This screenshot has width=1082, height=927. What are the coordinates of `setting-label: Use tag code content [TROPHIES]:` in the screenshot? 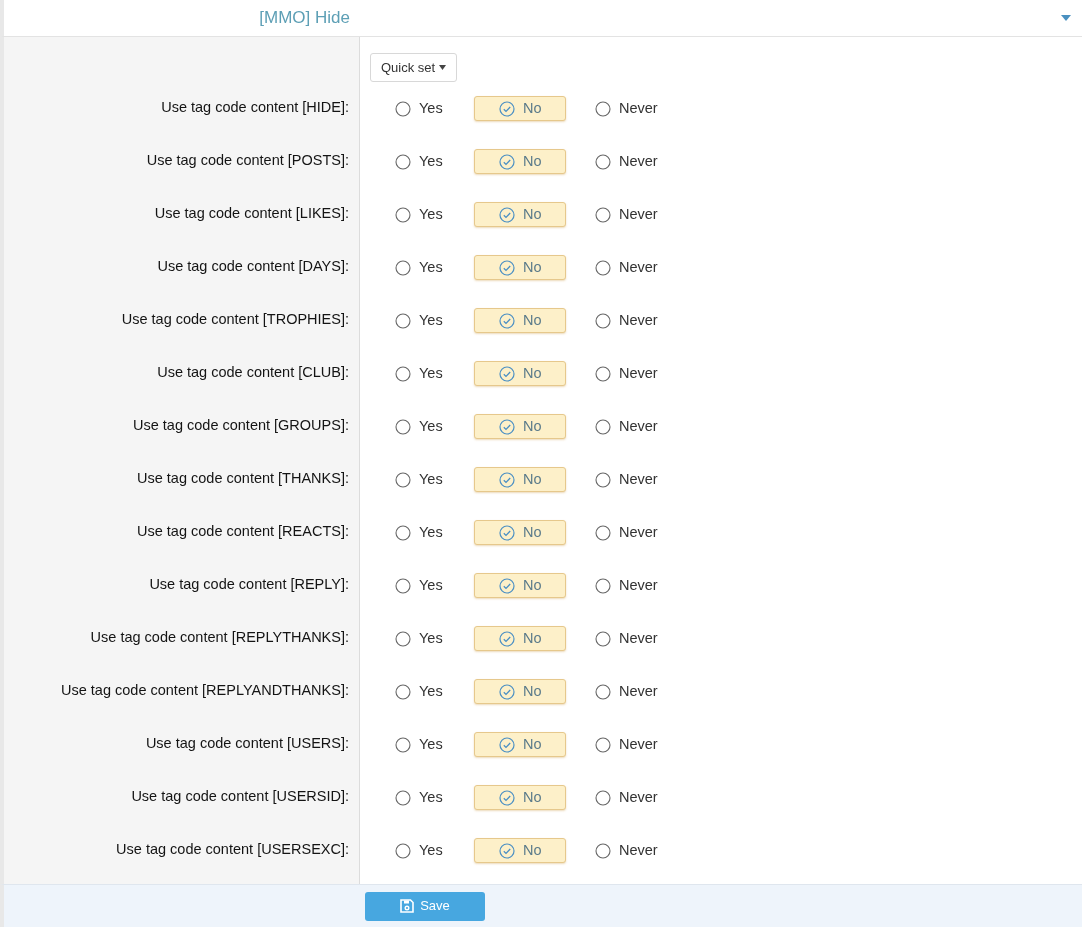 It's located at (235, 319).